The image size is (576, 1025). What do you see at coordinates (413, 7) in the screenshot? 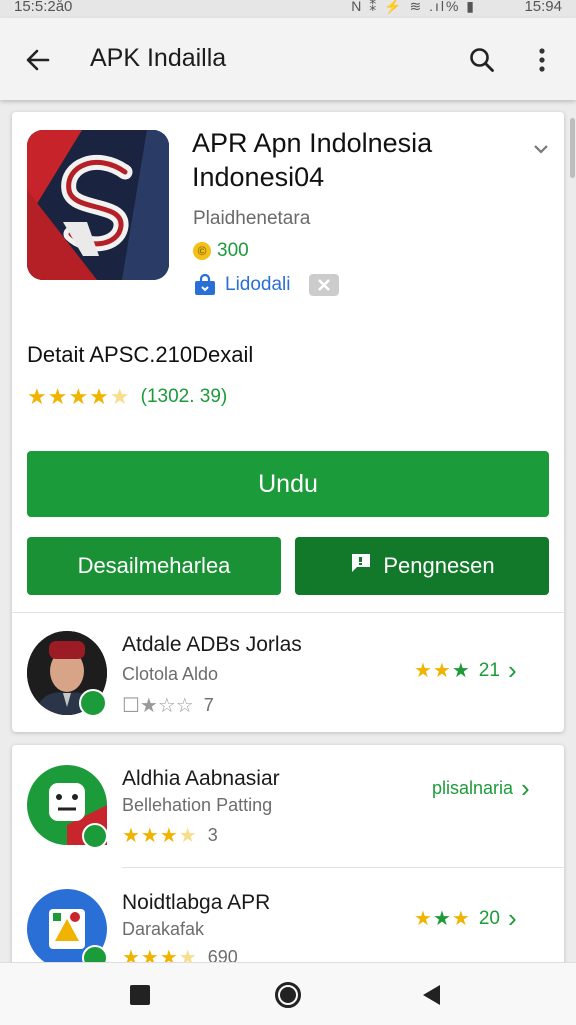
I see `status-icons: N ⁑ ⚡ ≋ .ıl% ▮` at bounding box center [413, 7].